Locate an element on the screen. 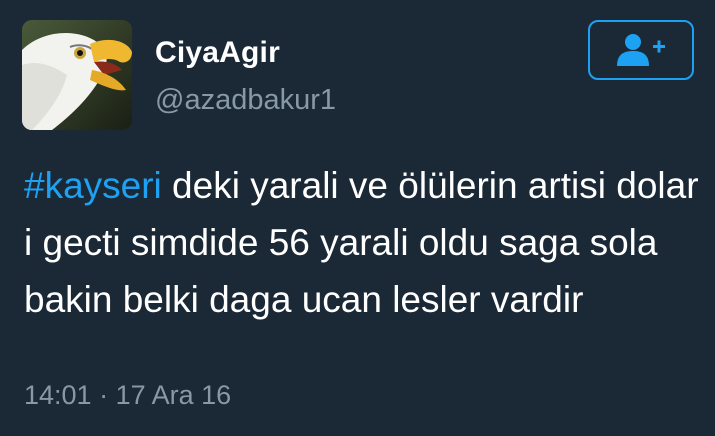 Image resolution: width=715 pixels, height=436 pixels. eagle-icon is located at coordinates (77, 75).